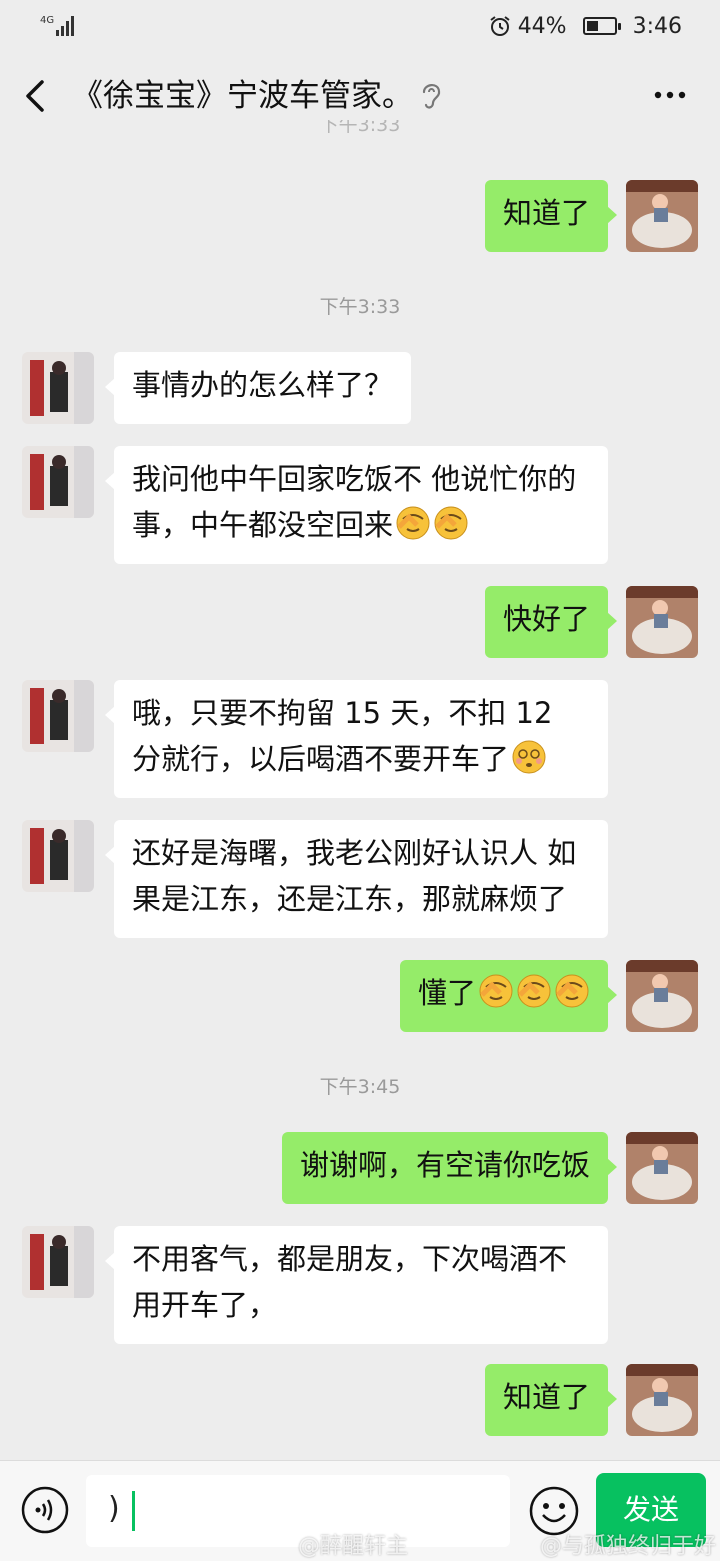  Describe the element at coordinates (431, 96) in the screenshot. I see `ear-icon` at that location.